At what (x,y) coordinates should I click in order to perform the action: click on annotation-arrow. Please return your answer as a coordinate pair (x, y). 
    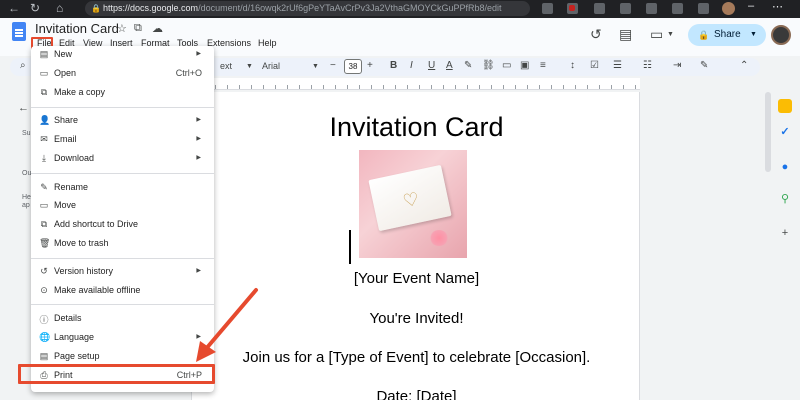
    Looking at the image, I should click on (227, 325).